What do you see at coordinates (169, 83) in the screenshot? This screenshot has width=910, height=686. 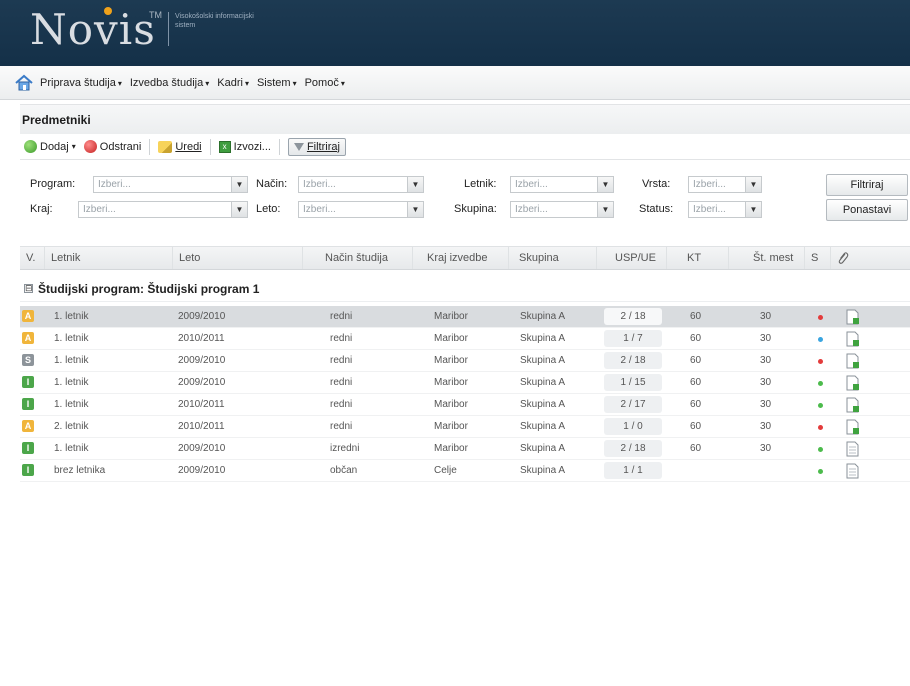 I see `menu-item-1: Izvedba študija ▾` at bounding box center [169, 83].